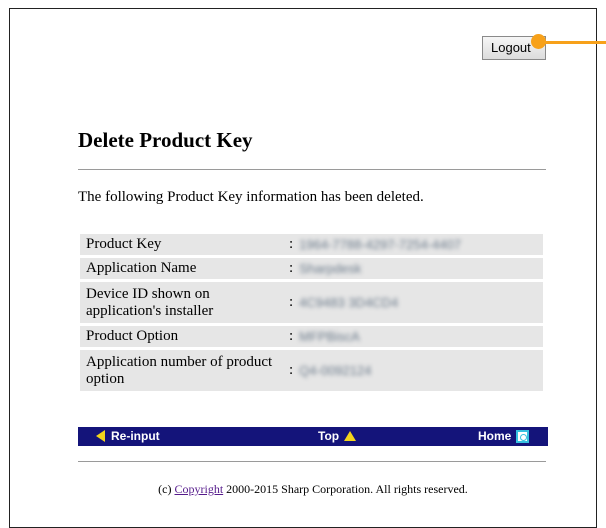  I want to click on arrow-up-icon, so click(350, 436).